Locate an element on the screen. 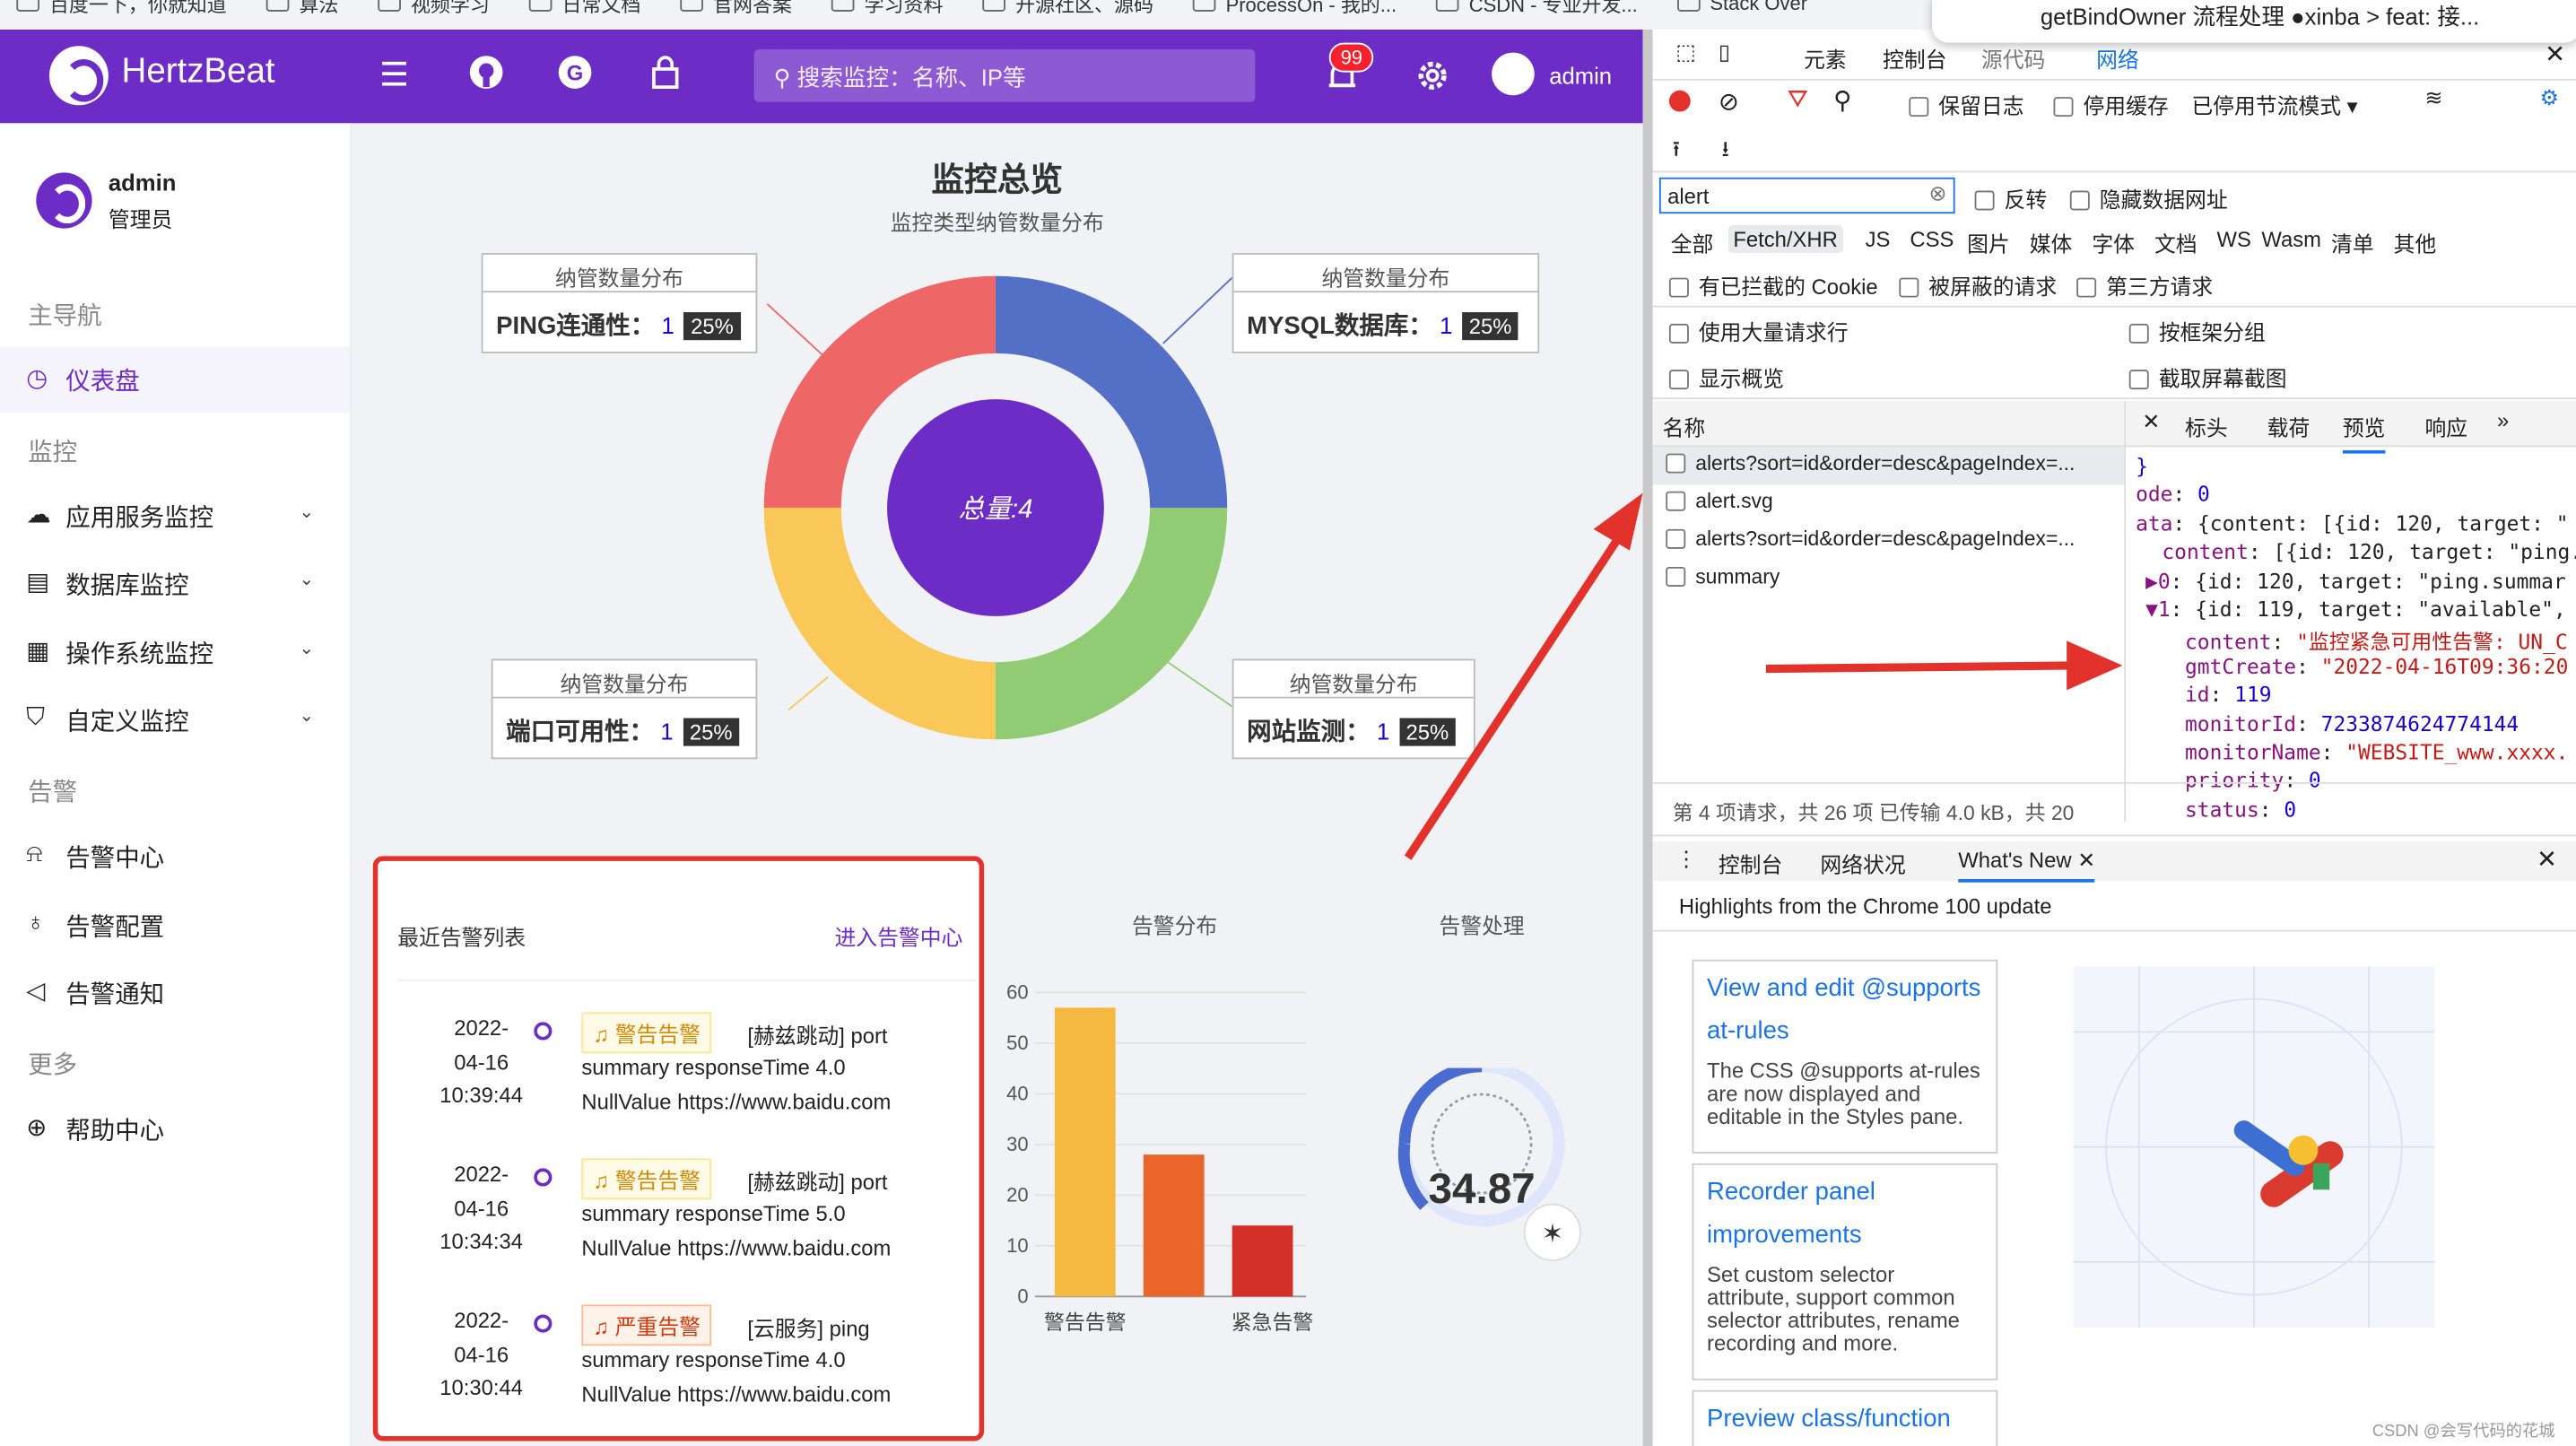  annotation-arrows is located at coordinates (1763, 676).